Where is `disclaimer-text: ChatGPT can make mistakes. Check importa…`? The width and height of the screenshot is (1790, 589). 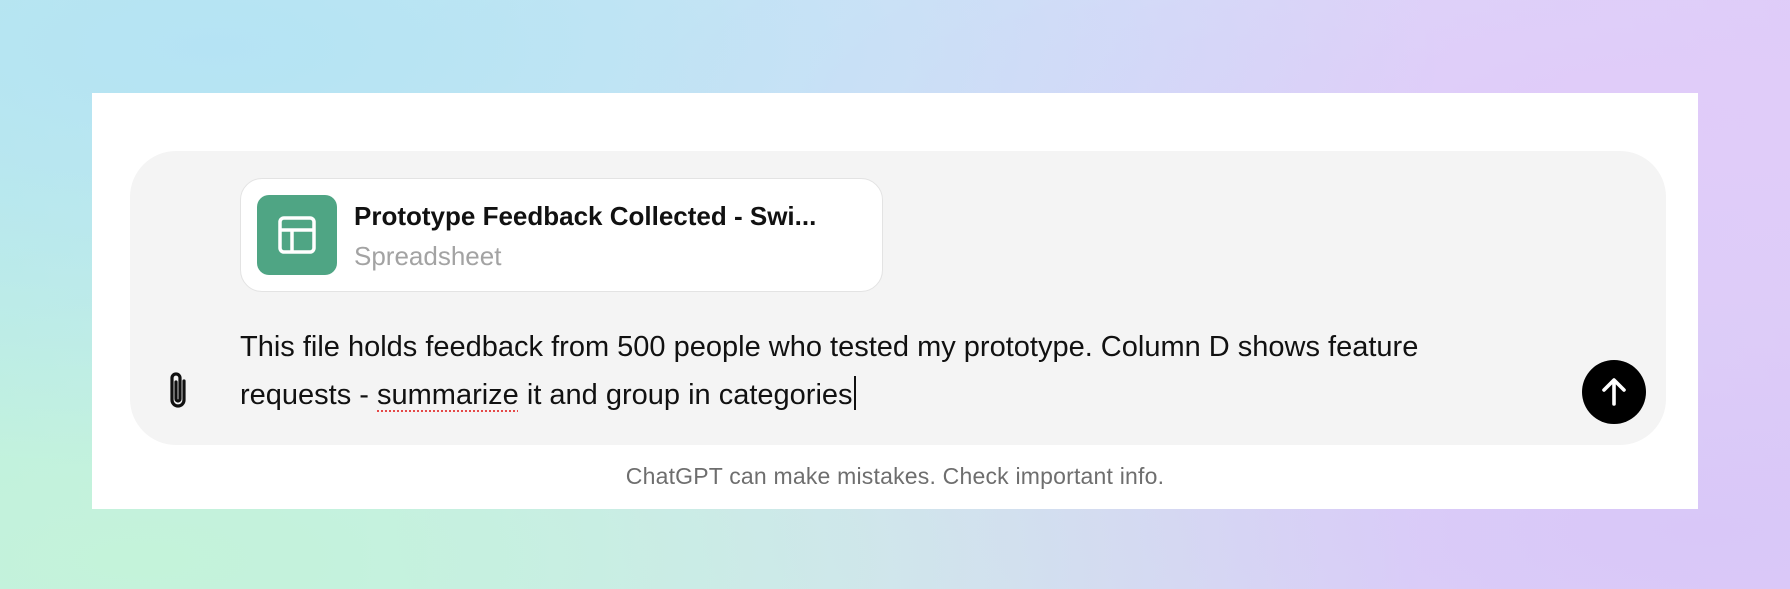
disclaimer-text: ChatGPT can make mistakes. Check importa… is located at coordinates (895, 476).